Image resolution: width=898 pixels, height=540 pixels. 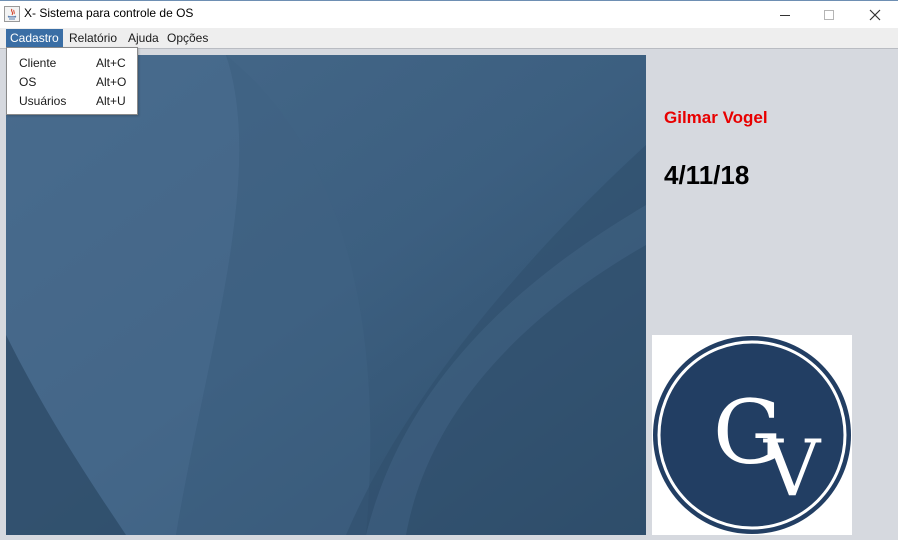 What do you see at coordinates (792, 469) in the screenshot?
I see `svg-text: V` at bounding box center [792, 469].